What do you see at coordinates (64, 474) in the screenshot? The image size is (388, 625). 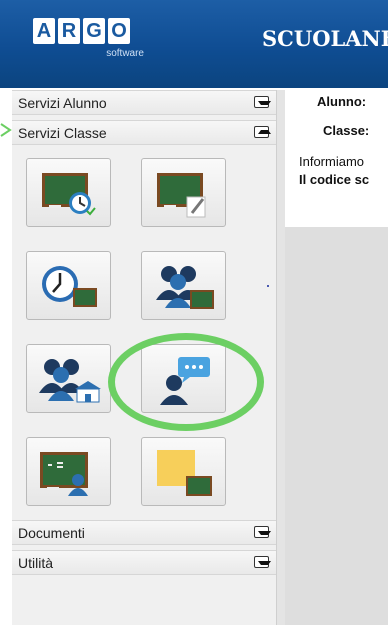 I see `math-blackboard-icon` at bounding box center [64, 474].